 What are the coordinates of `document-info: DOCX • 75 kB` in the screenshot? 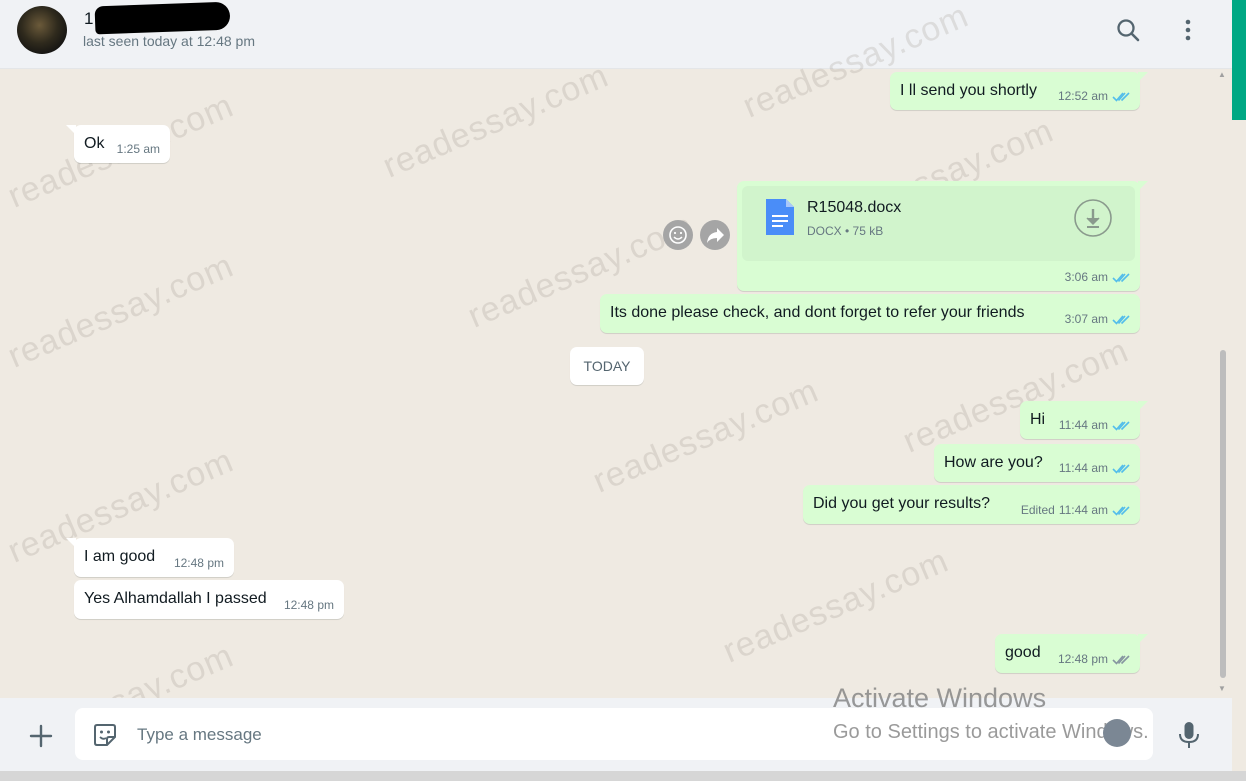 It's located at (845, 231).